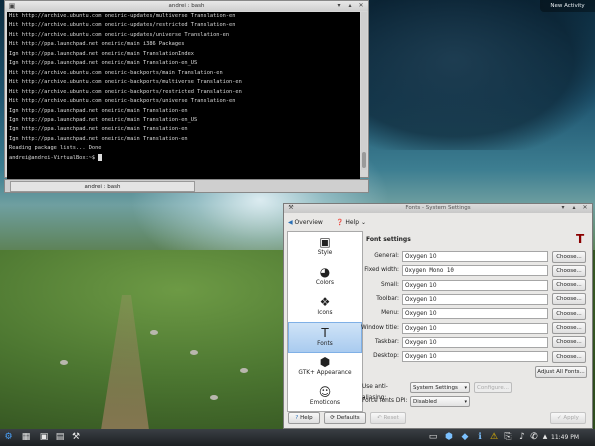 This screenshot has width=595, height=446. What do you see at coordinates (290, 222) in the screenshot?
I see `overview-icon: ◀` at bounding box center [290, 222].